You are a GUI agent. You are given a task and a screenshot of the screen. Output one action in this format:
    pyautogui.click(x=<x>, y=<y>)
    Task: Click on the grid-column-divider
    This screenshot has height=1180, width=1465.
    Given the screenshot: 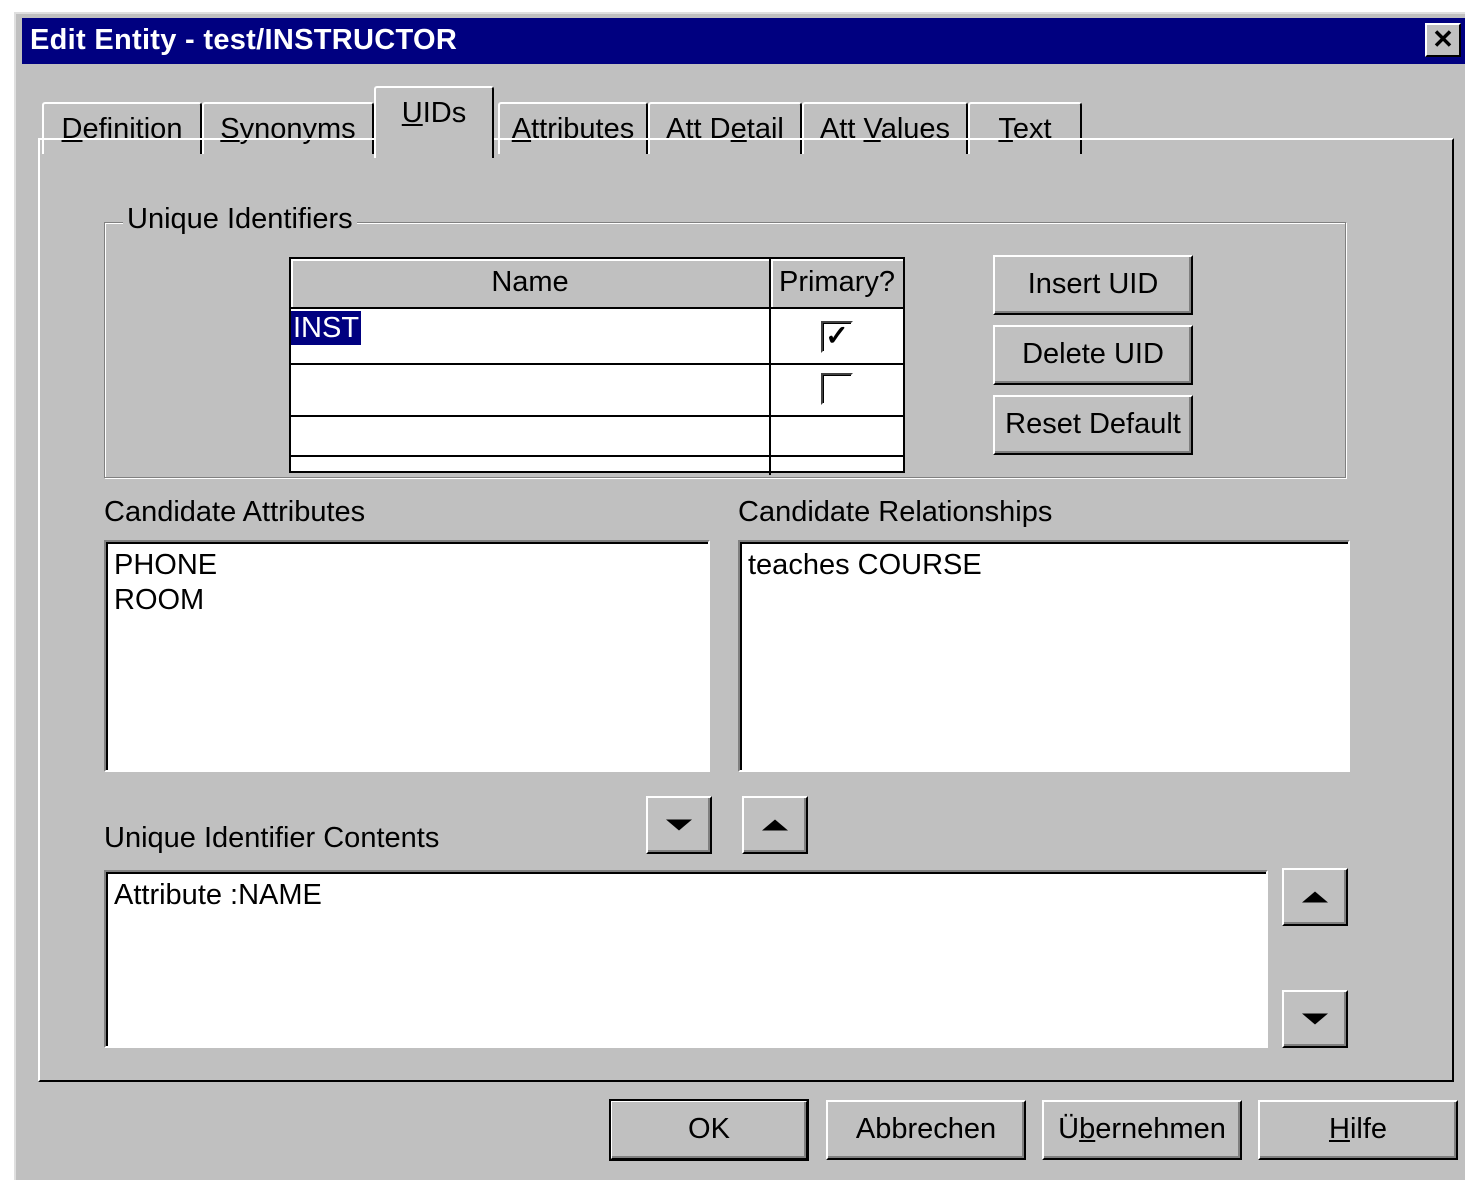 What is the action you would take?
    pyautogui.click(x=770, y=392)
    